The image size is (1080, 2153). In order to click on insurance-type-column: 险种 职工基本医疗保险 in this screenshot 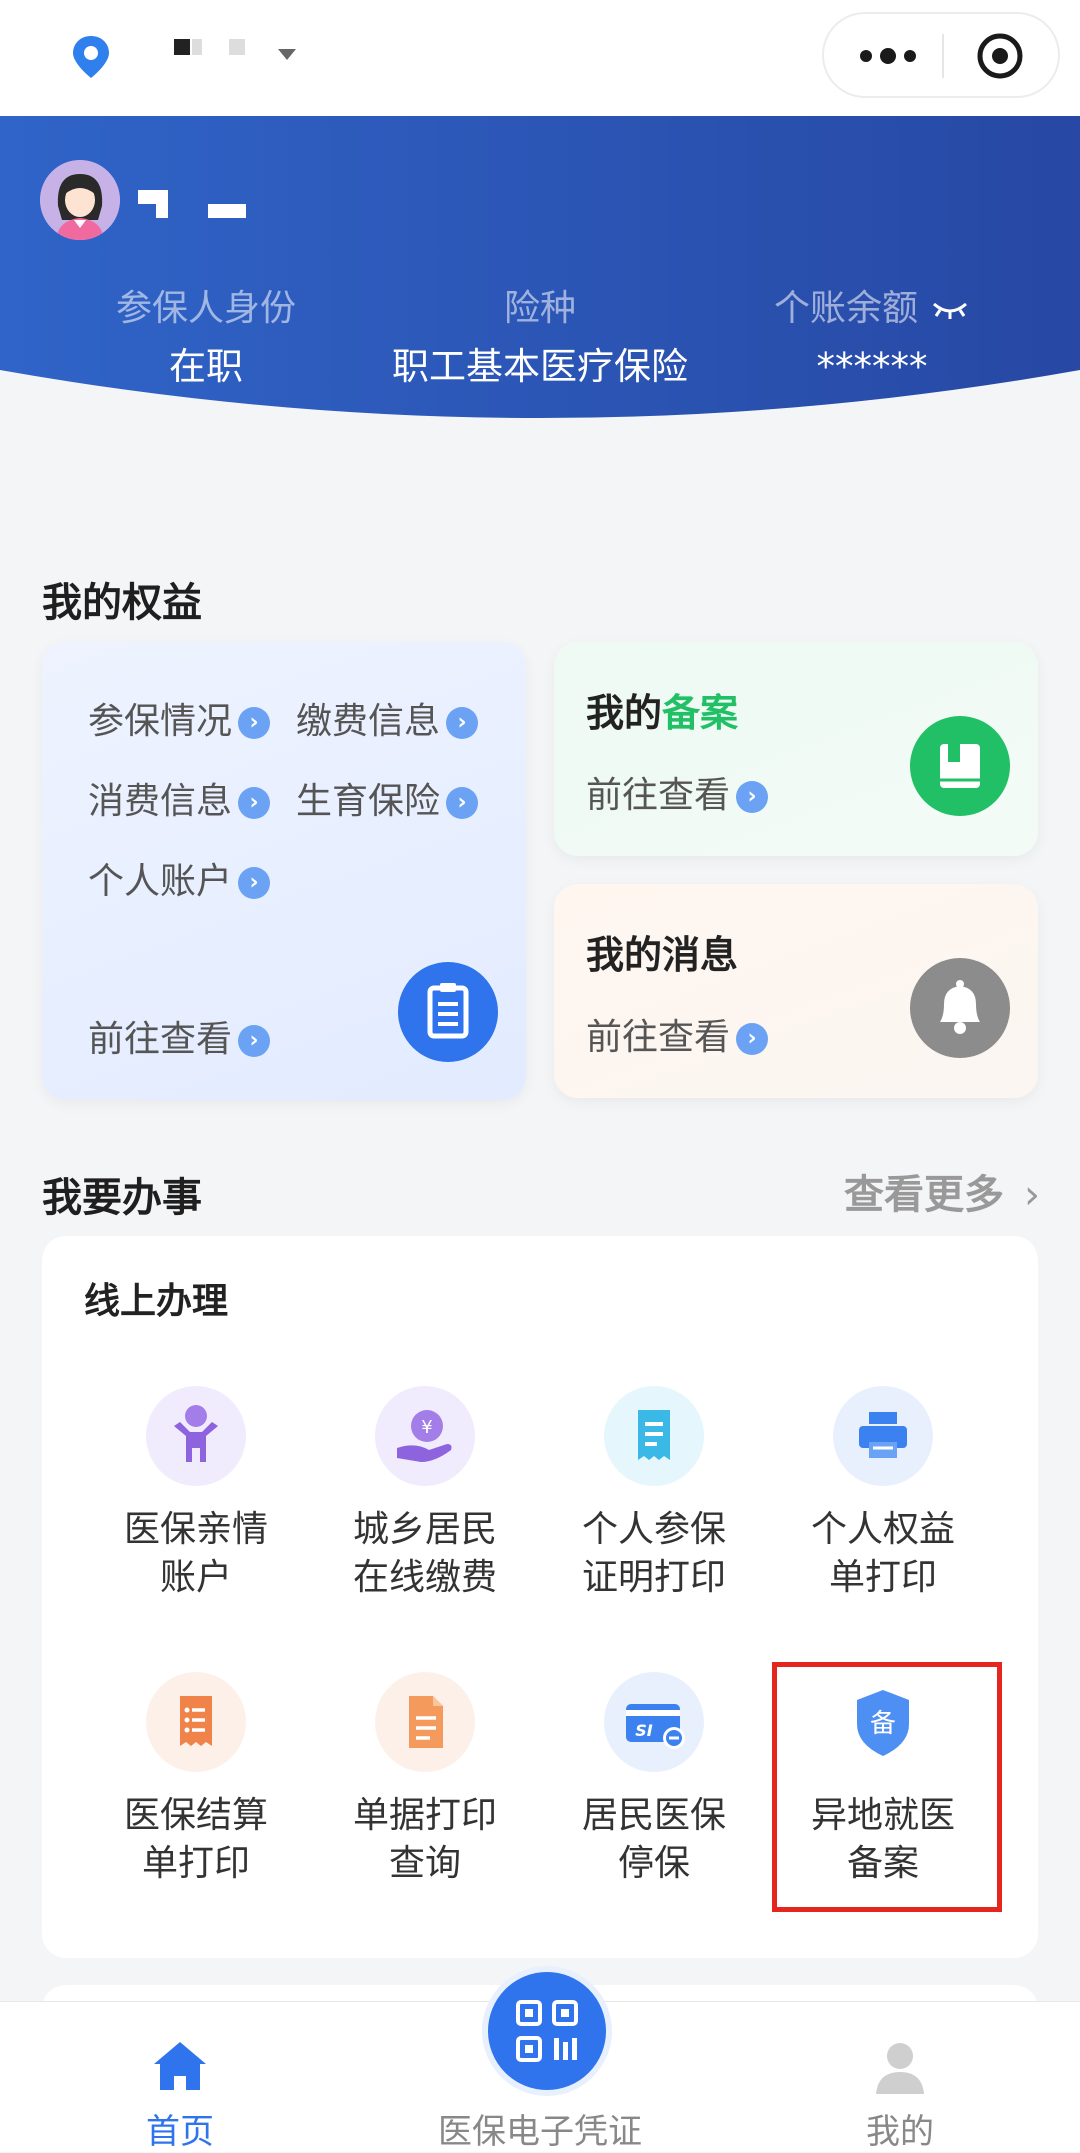, I will do `click(540, 338)`.